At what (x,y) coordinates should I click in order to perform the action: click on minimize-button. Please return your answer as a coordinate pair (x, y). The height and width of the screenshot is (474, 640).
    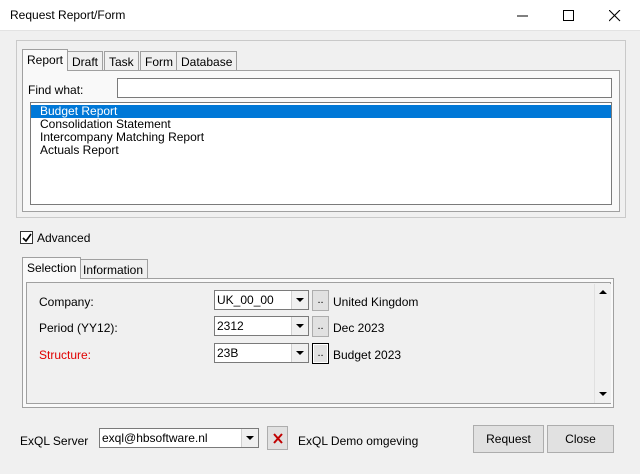
    Looking at the image, I should click on (523, 15).